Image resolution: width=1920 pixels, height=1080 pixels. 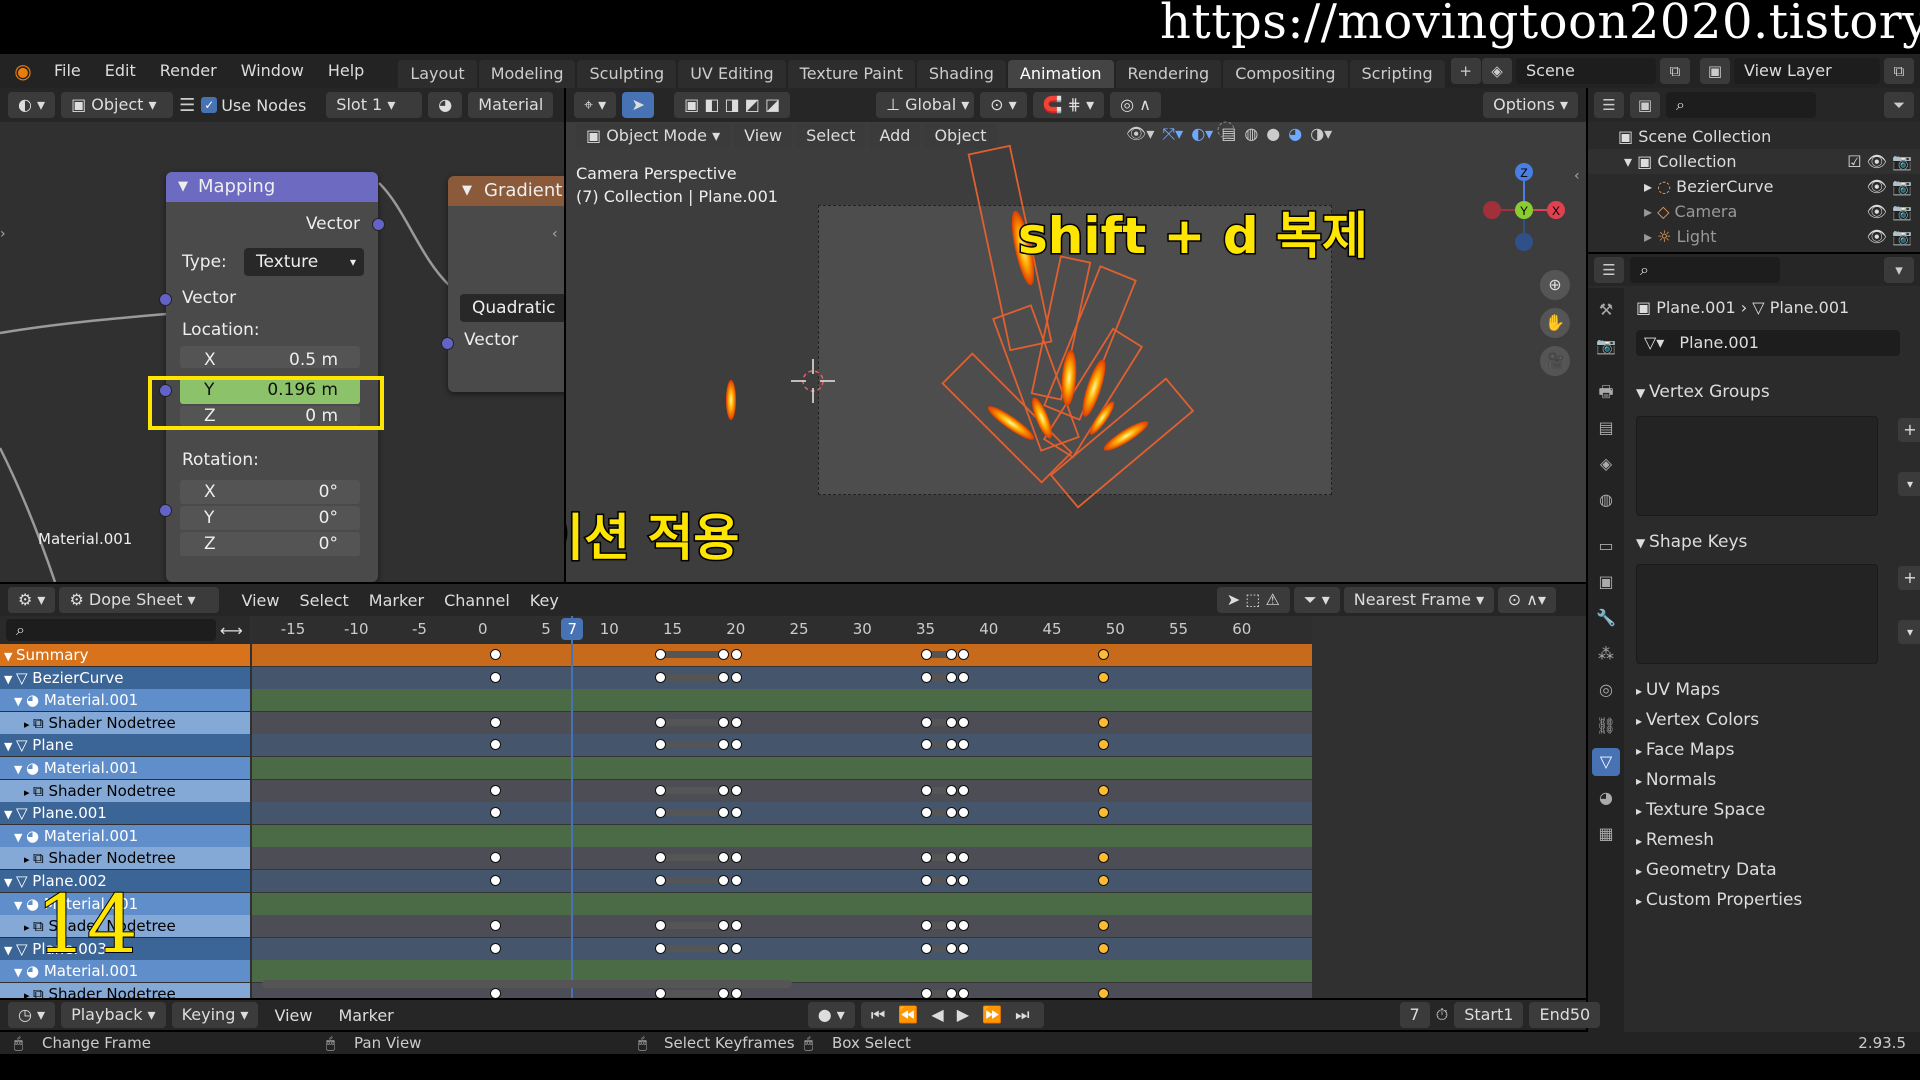 I want to click on menu-edit: Edit, so click(x=120, y=71).